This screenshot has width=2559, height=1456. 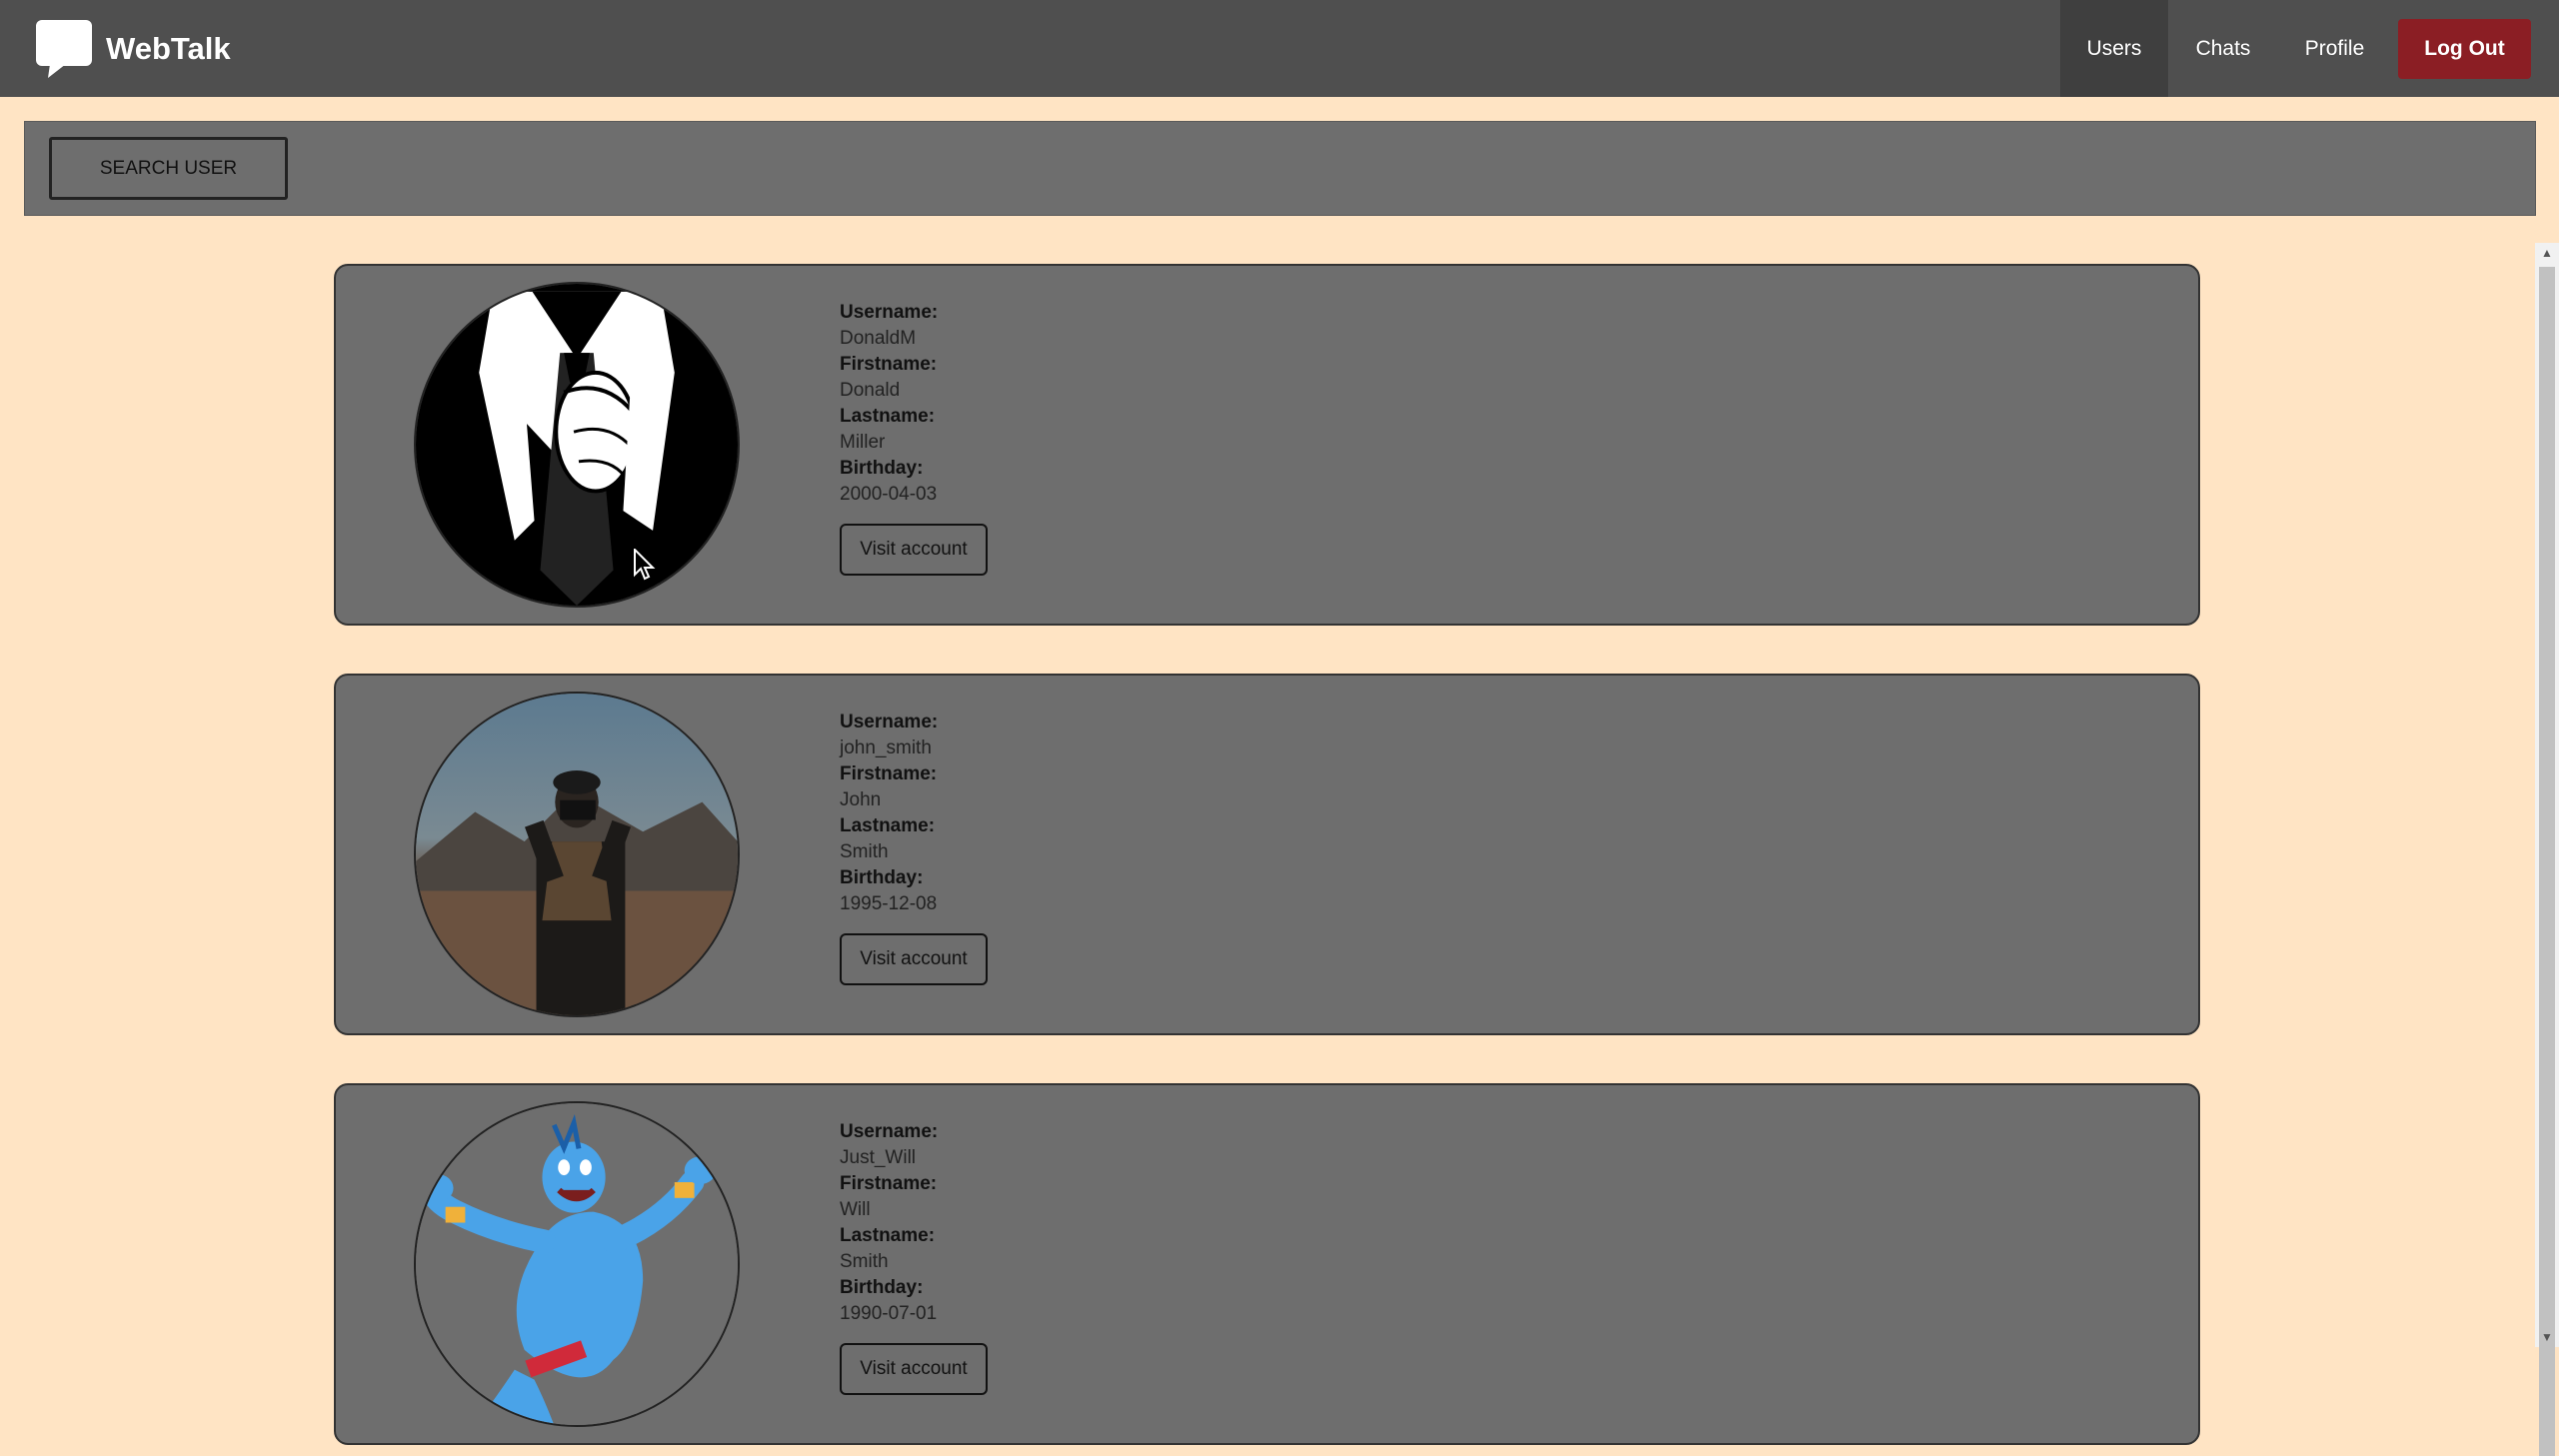 What do you see at coordinates (2547, 862) in the screenshot?
I see `scrollbar-thumb` at bounding box center [2547, 862].